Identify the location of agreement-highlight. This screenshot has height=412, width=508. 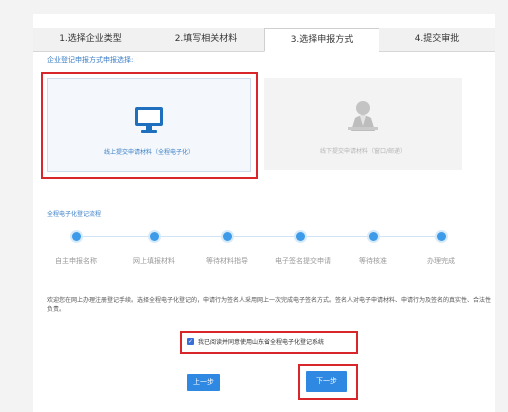
(269, 342).